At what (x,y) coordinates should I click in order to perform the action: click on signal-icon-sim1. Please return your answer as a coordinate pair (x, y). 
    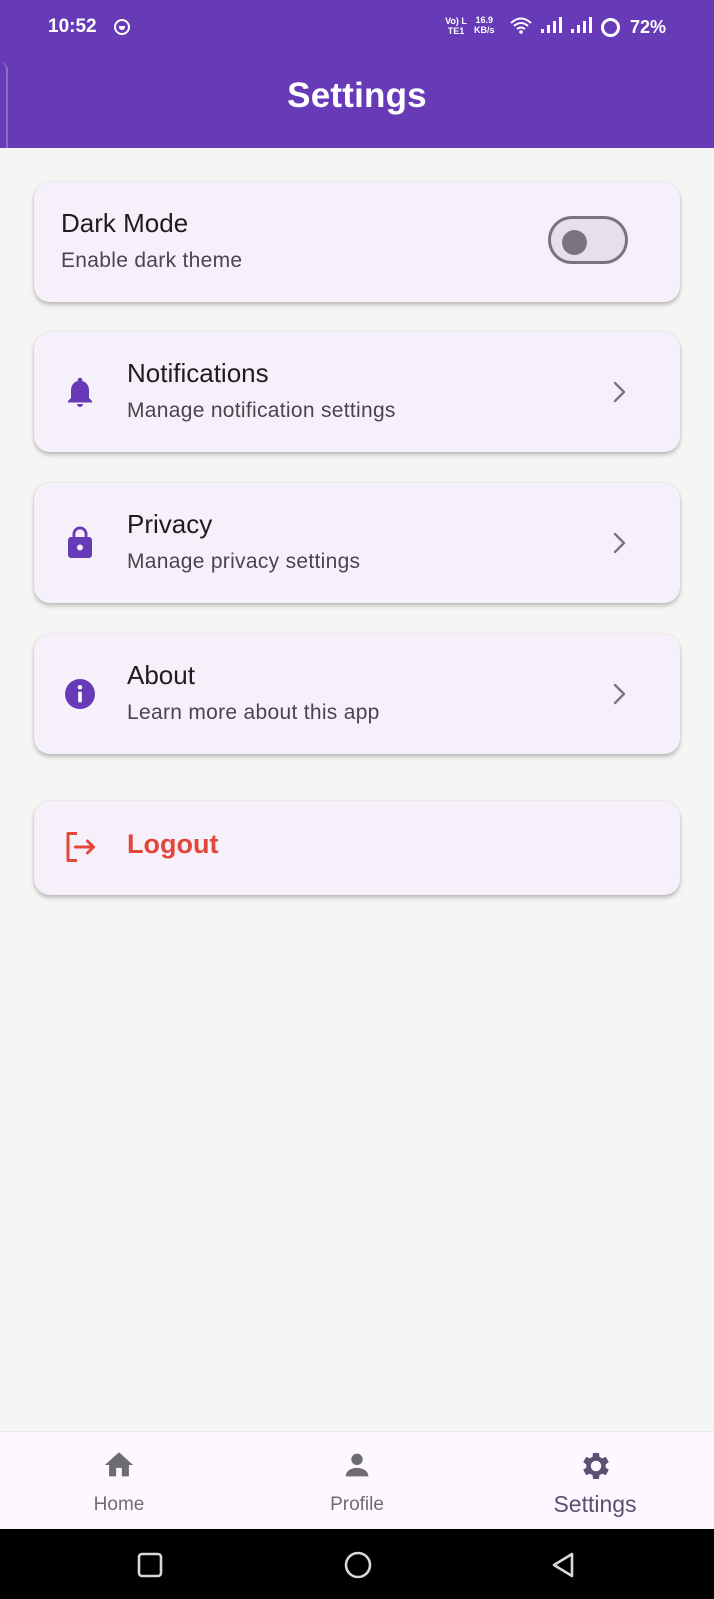
    Looking at the image, I should click on (551, 25).